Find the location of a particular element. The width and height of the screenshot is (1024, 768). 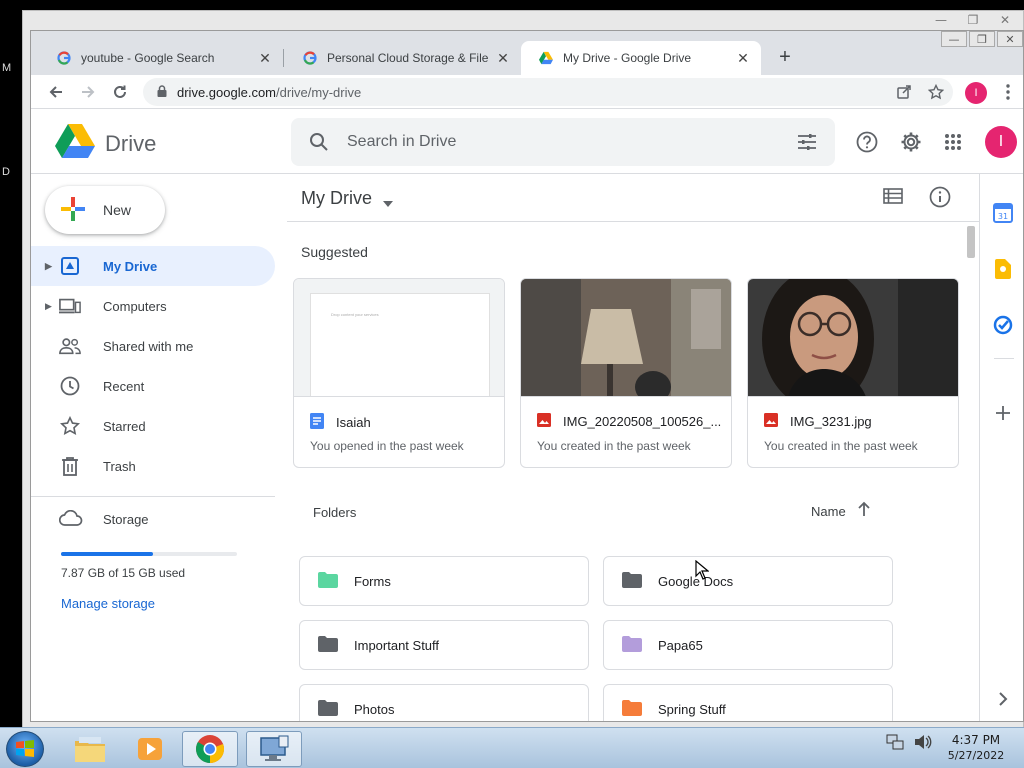

search-input is located at coordinates (563, 142).